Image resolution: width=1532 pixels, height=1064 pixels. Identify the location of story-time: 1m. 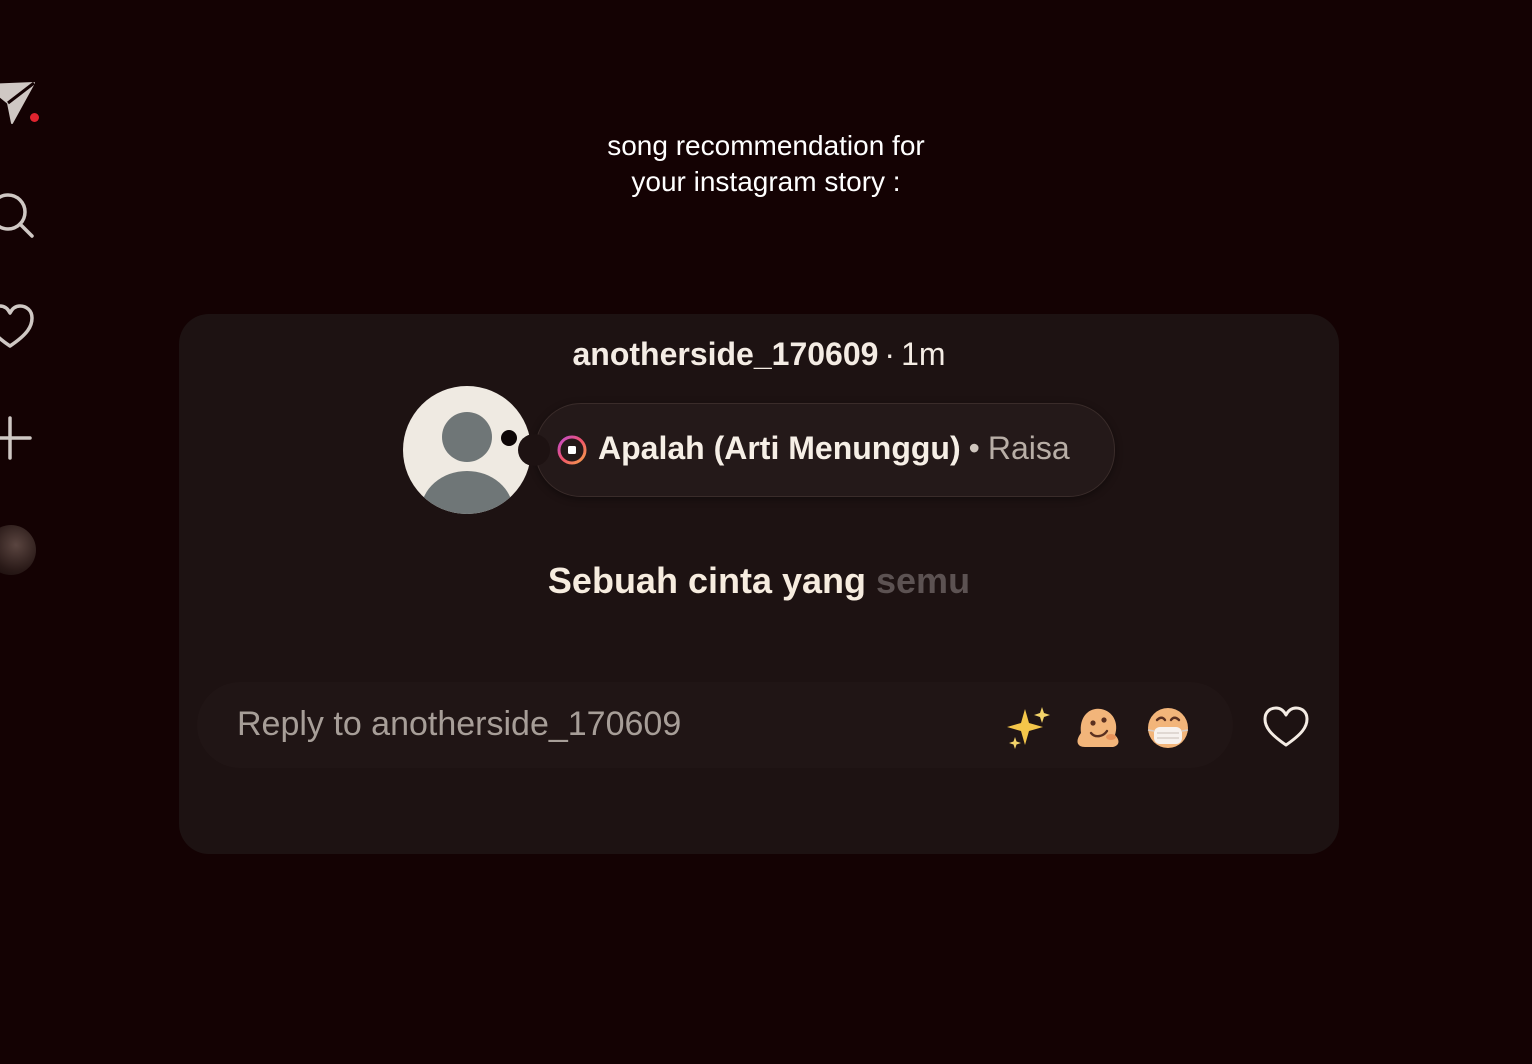
(923, 354).